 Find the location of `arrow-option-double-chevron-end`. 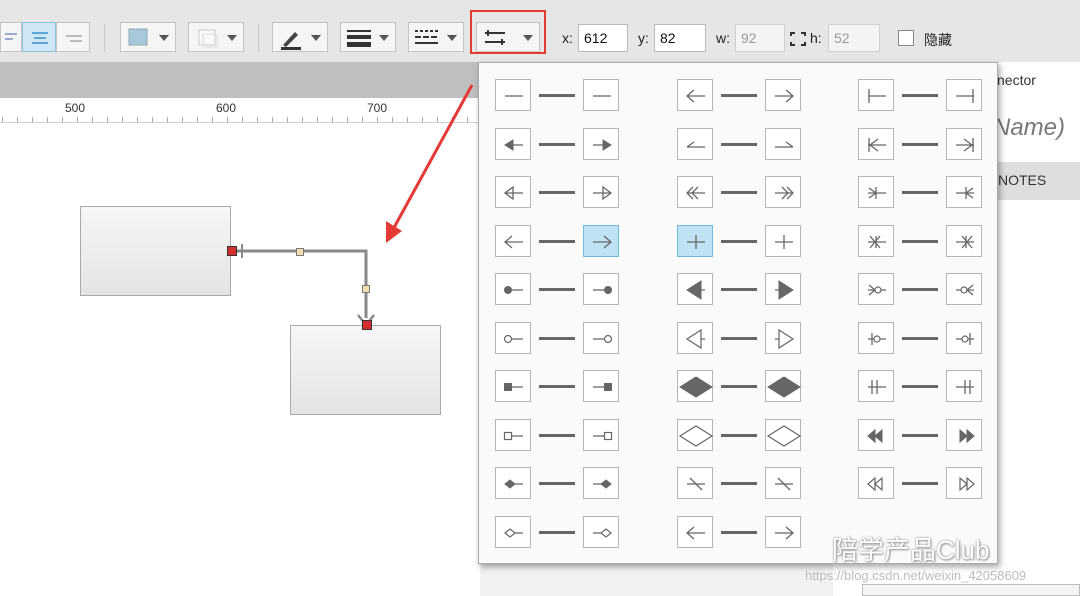

arrow-option-double-chevron-end is located at coordinates (783, 192).